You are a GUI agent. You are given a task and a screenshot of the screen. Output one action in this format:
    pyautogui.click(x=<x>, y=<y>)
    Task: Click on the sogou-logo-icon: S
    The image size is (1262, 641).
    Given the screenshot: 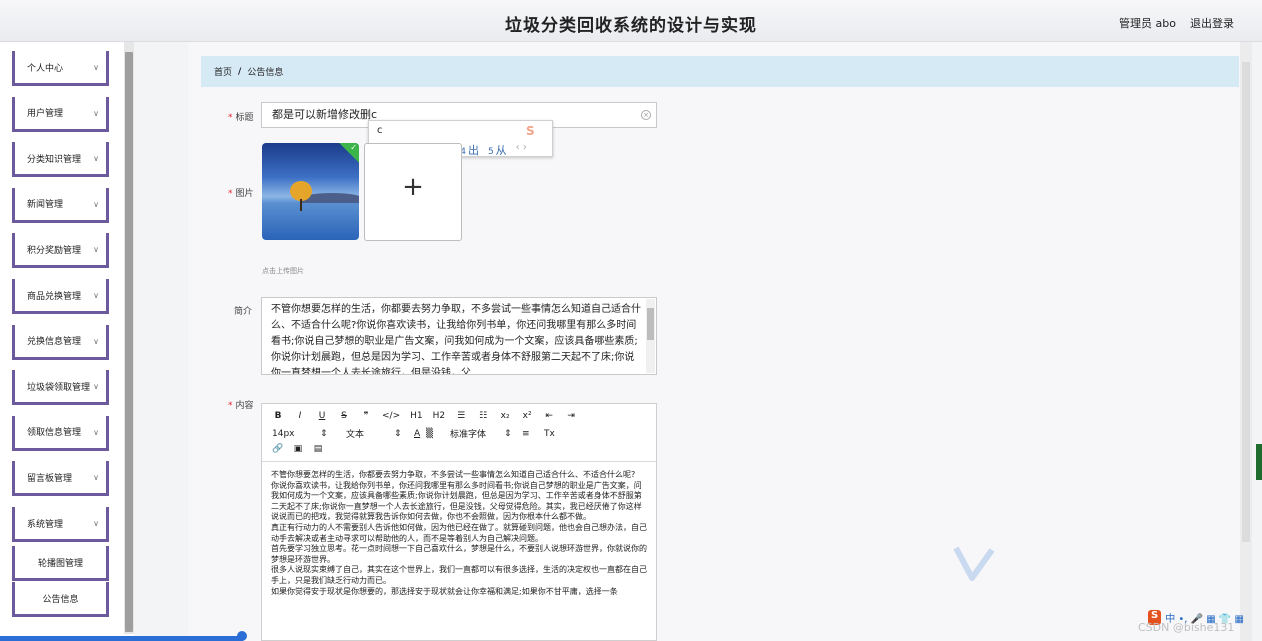 What is the action you would take?
    pyautogui.click(x=530, y=131)
    